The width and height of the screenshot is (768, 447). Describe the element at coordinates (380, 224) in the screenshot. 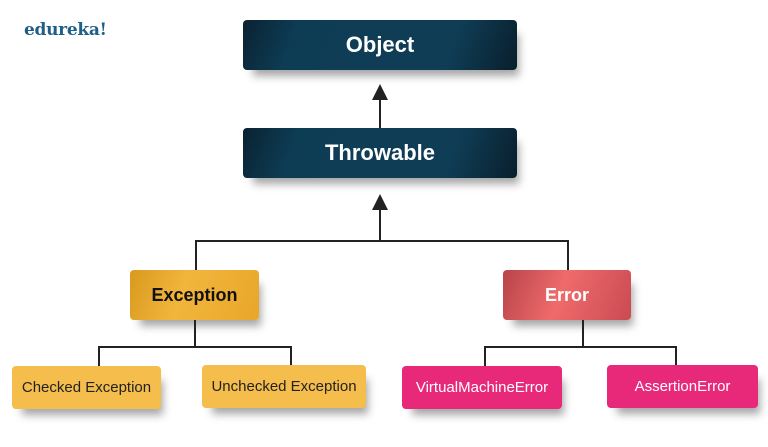

I see `connector-trunk` at that location.